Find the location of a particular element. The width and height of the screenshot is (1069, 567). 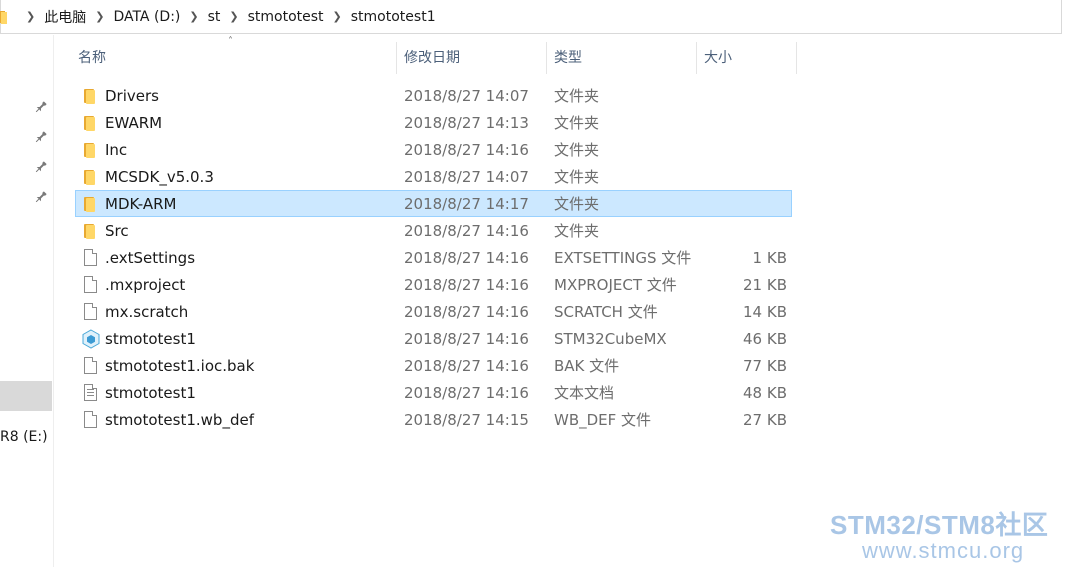

watermark-title: STM32/STM8社区 is located at coordinates (939, 525).